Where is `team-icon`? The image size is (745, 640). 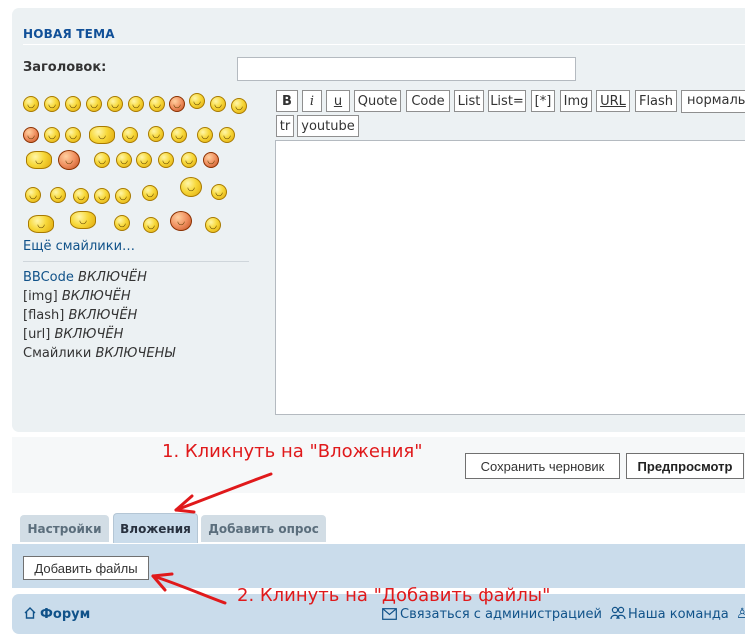 team-icon is located at coordinates (618, 613).